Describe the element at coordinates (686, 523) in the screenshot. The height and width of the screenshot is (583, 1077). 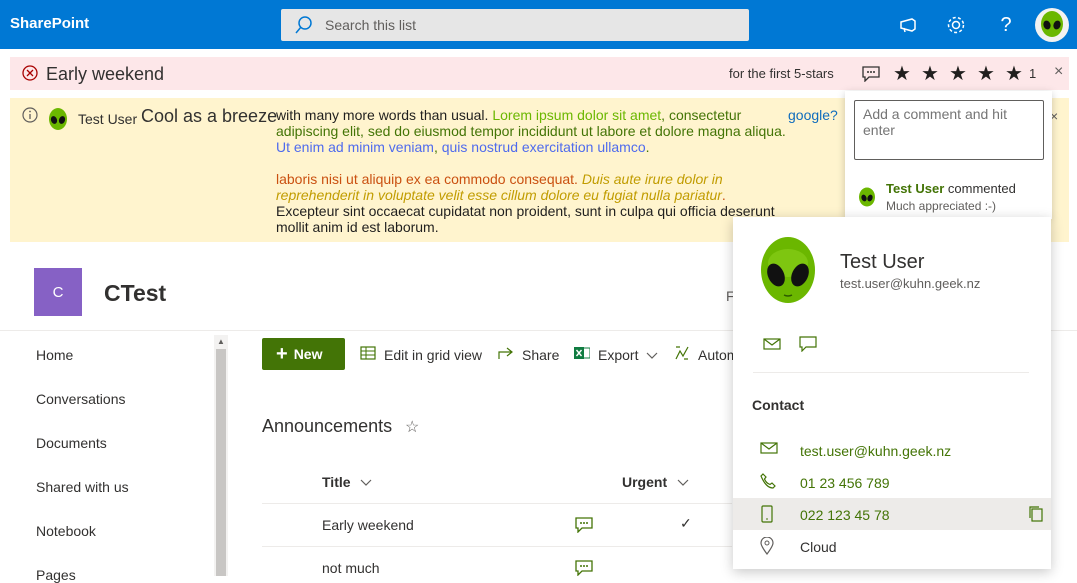
I see `checkmark-icon: ✓` at that location.